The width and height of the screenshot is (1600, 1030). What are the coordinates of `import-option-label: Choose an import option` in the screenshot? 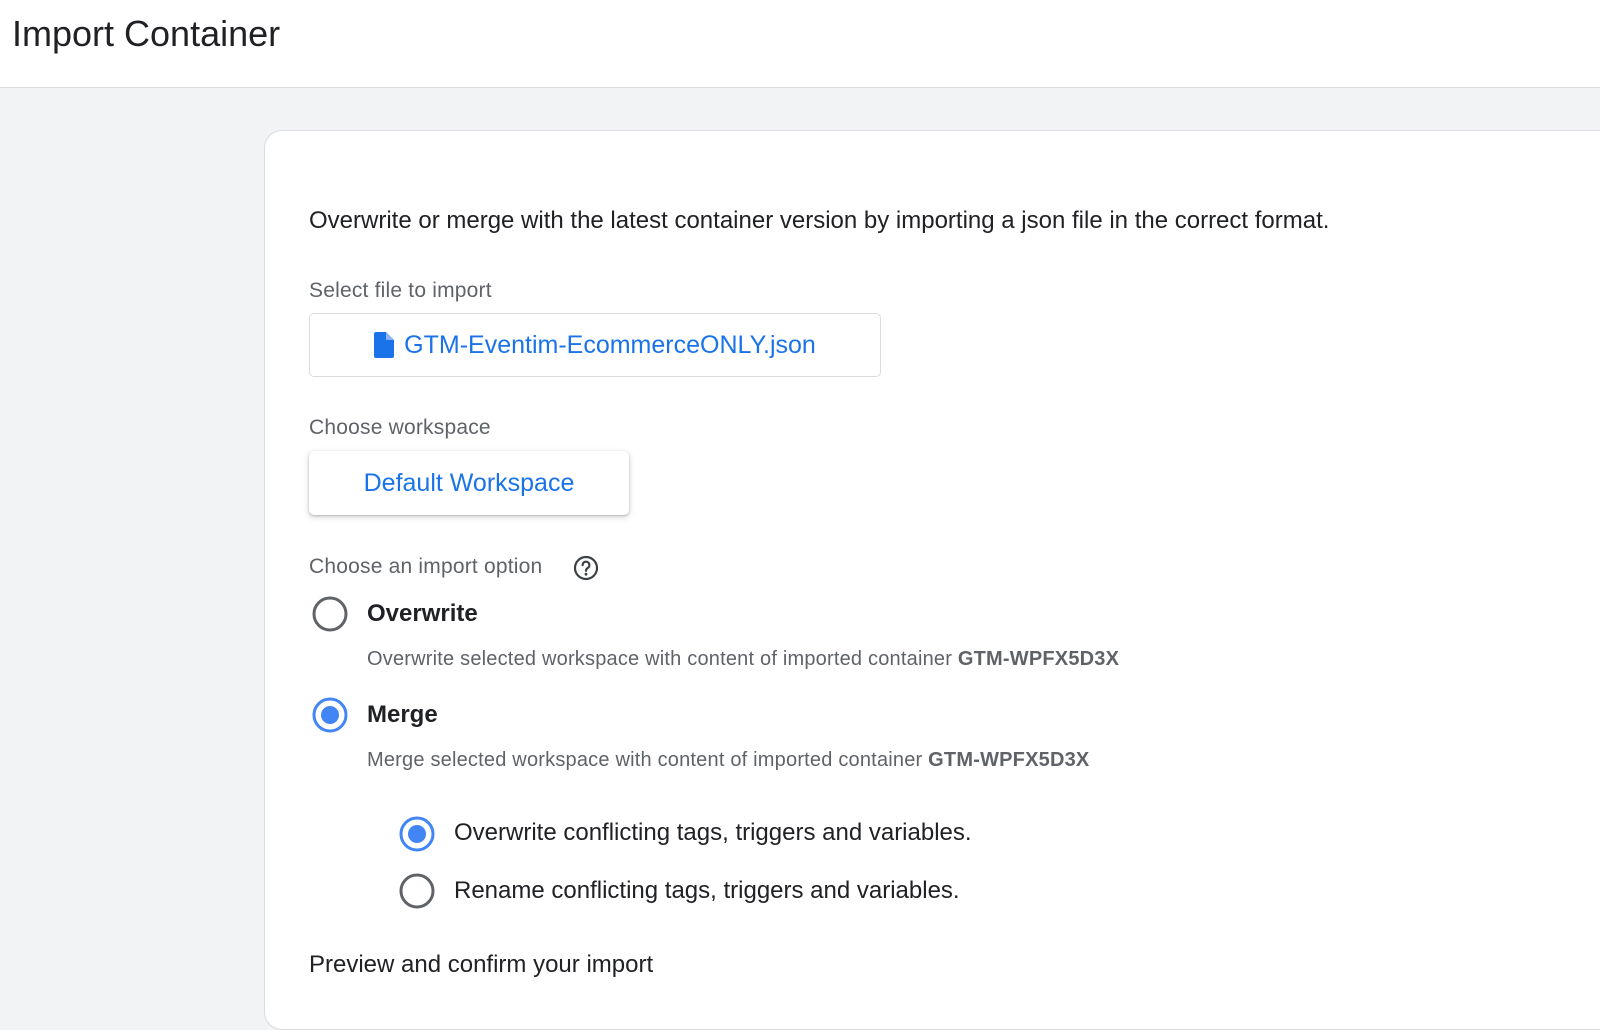 It's located at (426, 566).